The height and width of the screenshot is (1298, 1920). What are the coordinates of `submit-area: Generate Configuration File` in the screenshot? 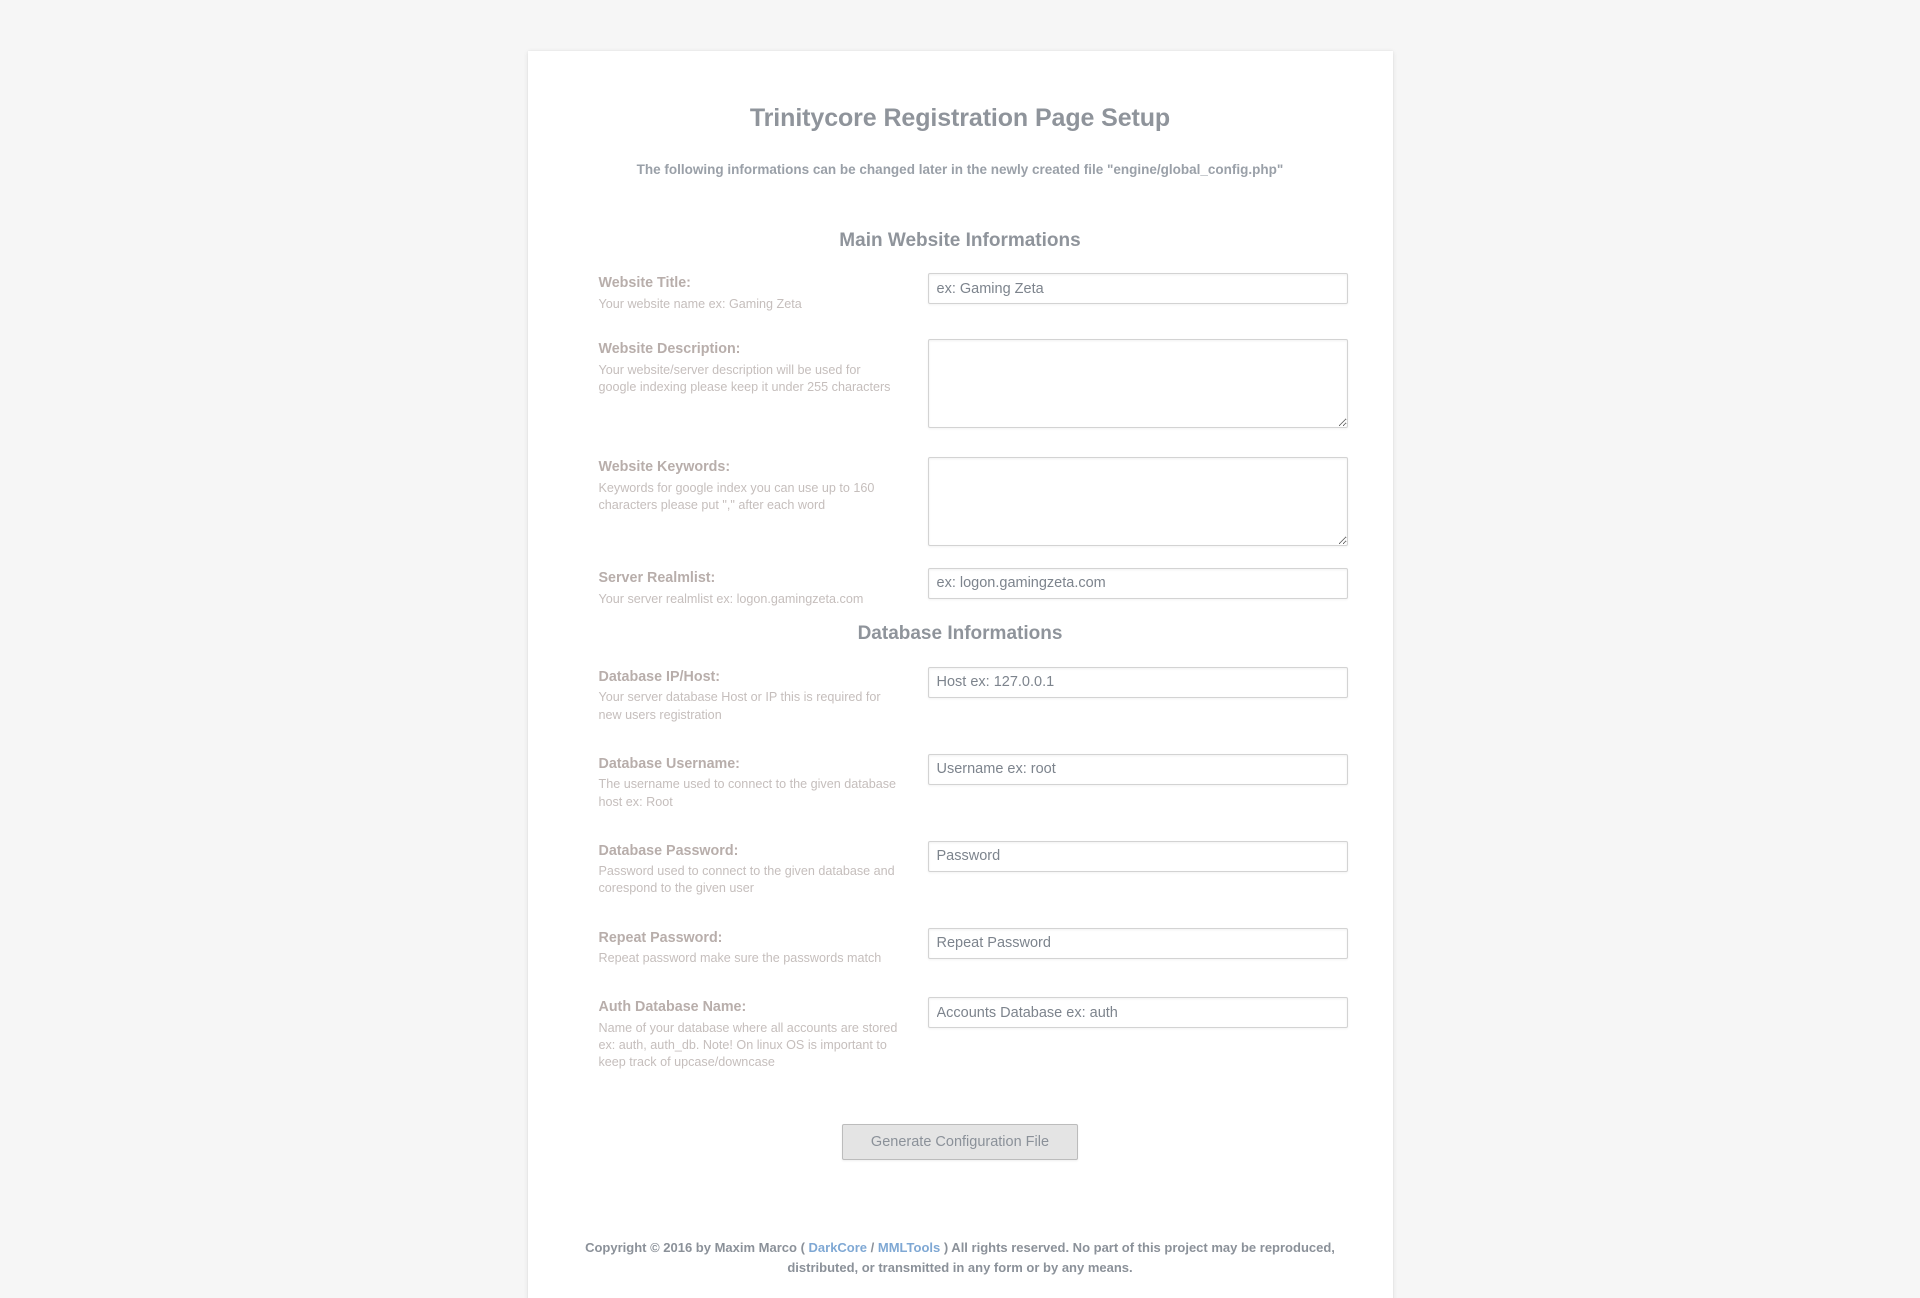 It's located at (960, 1141).